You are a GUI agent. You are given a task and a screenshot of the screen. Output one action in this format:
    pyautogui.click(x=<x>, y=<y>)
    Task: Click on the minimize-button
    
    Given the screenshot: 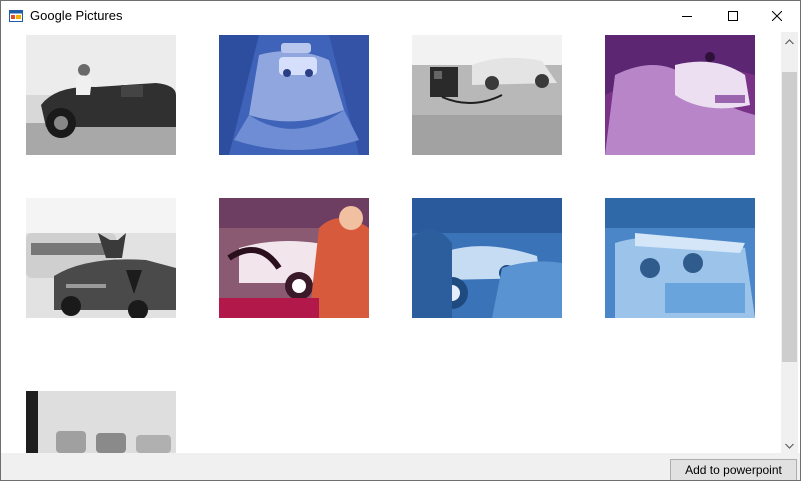 What is the action you would take?
    pyautogui.click(x=687, y=16)
    